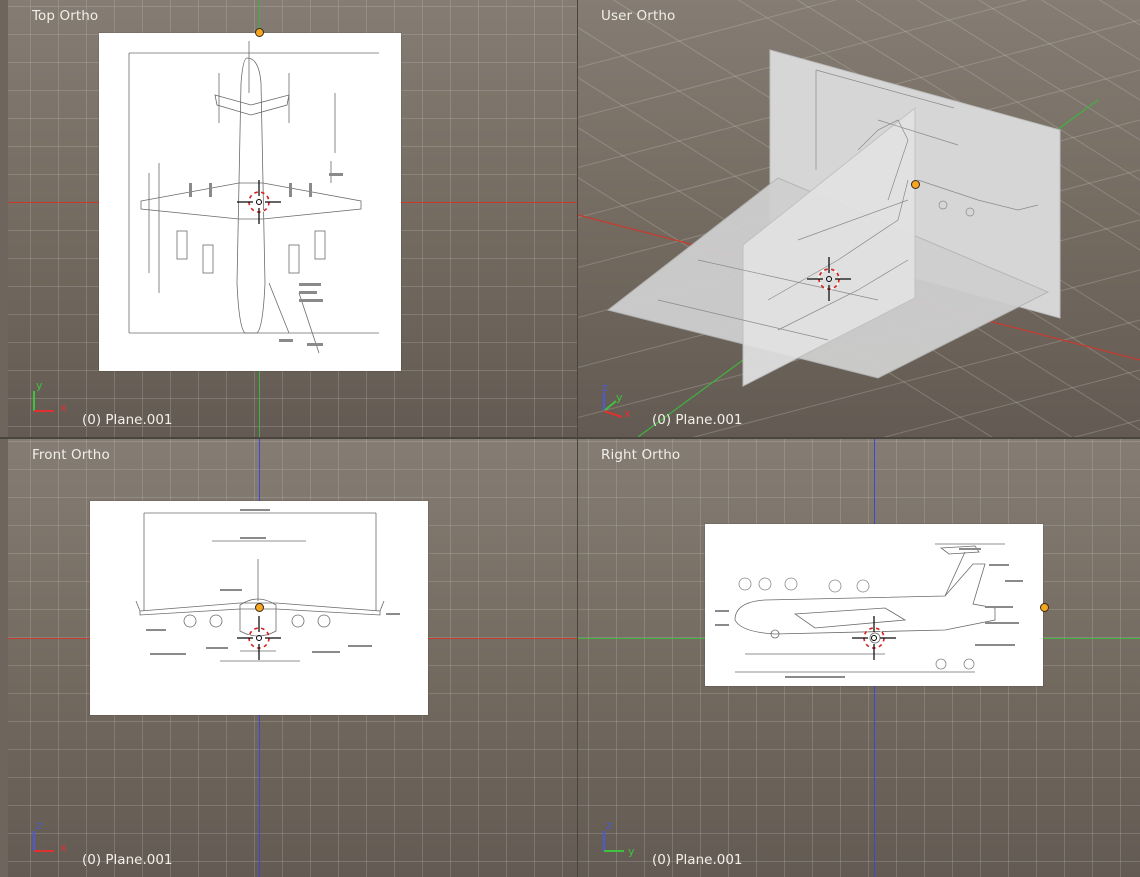 The width and height of the screenshot is (1140, 877). What do you see at coordinates (65, 16) in the screenshot?
I see `viewport-title: Top Ortho` at bounding box center [65, 16].